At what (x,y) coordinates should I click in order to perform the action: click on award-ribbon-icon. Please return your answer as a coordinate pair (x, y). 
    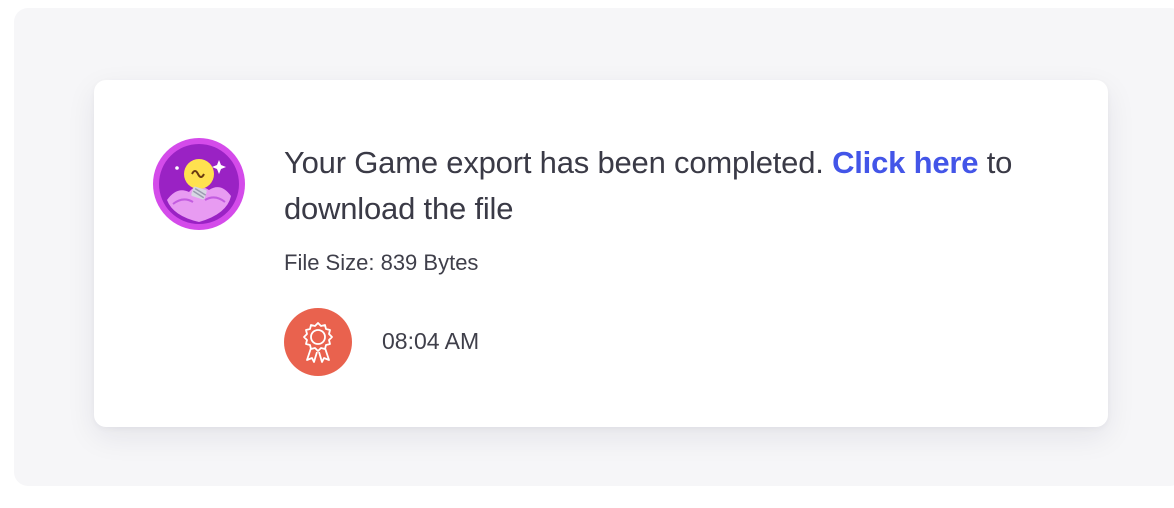
    Looking at the image, I should click on (318, 342).